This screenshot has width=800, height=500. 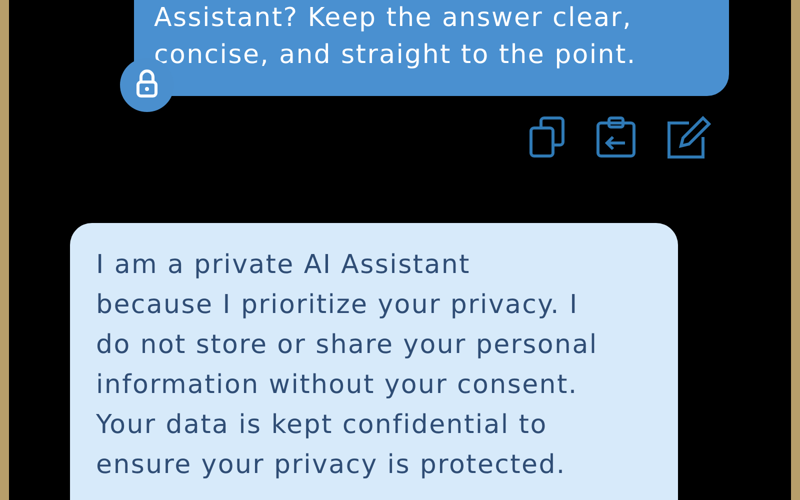 What do you see at coordinates (616, 137) in the screenshot?
I see `clipboard-arrow-icon` at bounding box center [616, 137].